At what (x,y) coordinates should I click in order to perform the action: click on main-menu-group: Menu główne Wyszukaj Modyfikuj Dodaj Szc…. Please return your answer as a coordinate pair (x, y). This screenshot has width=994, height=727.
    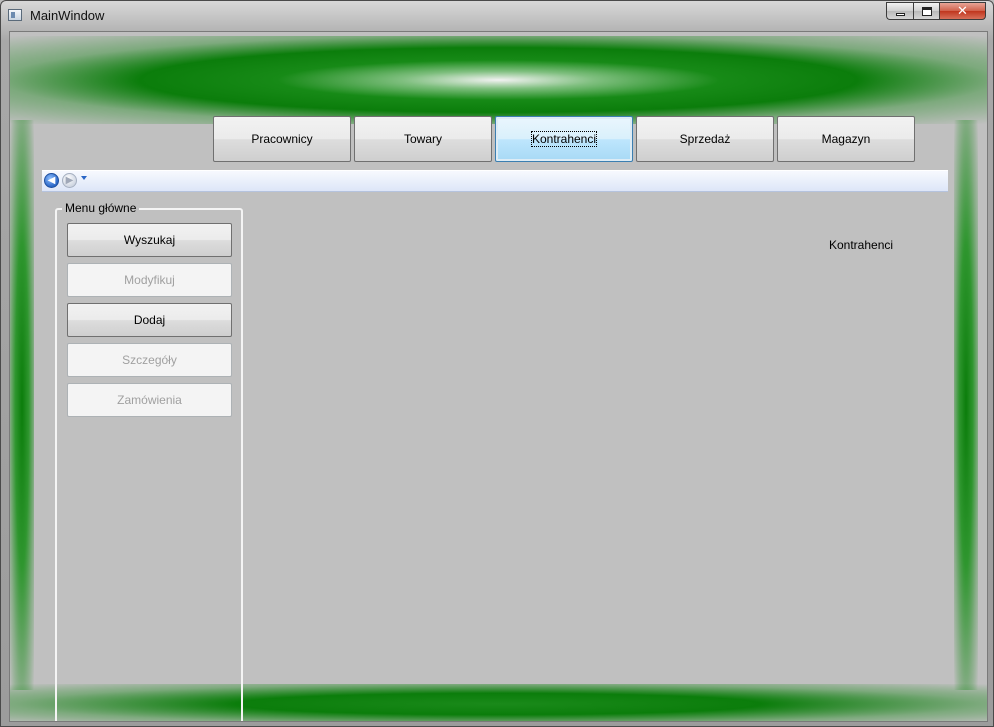
    Looking at the image, I should click on (149, 461).